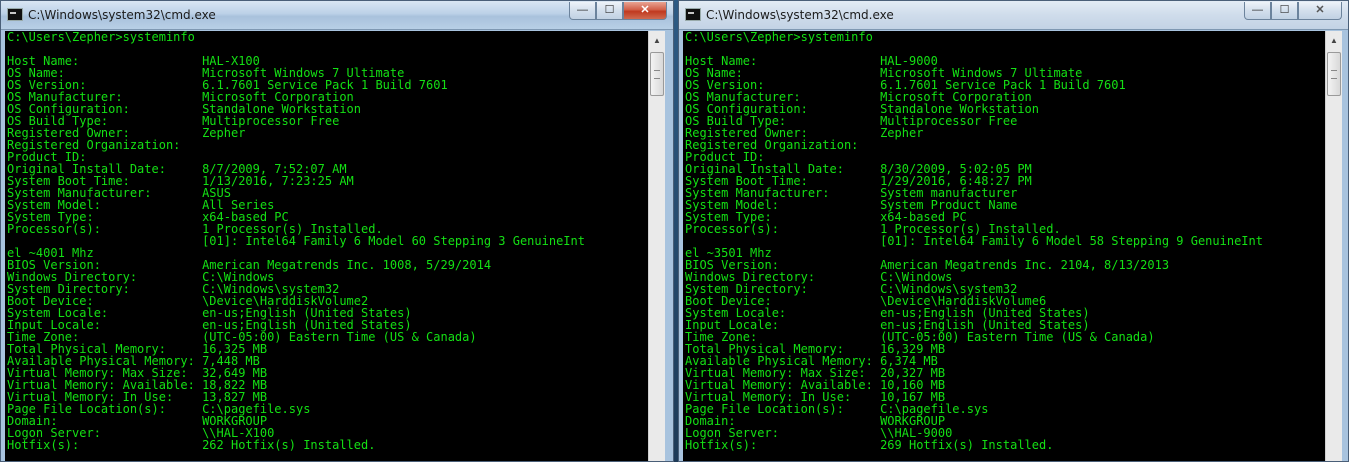  What do you see at coordinates (869, 445) in the screenshot?
I see `console-line: Hotfix(s): 269 Hotfix(s) Installed.` at bounding box center [869, 445].